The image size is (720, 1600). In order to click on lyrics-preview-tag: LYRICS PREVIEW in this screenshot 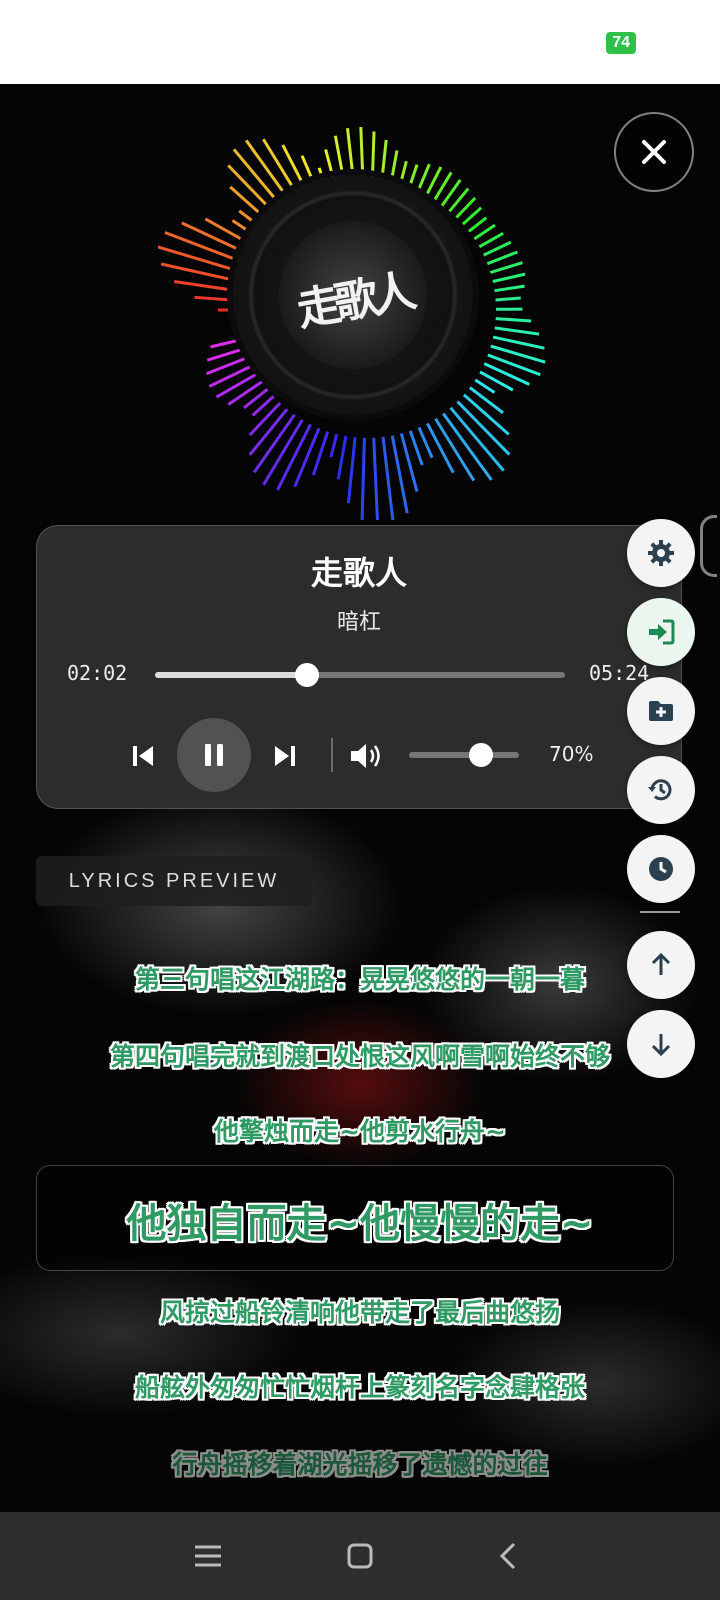, I will do `click(174, 881)`.